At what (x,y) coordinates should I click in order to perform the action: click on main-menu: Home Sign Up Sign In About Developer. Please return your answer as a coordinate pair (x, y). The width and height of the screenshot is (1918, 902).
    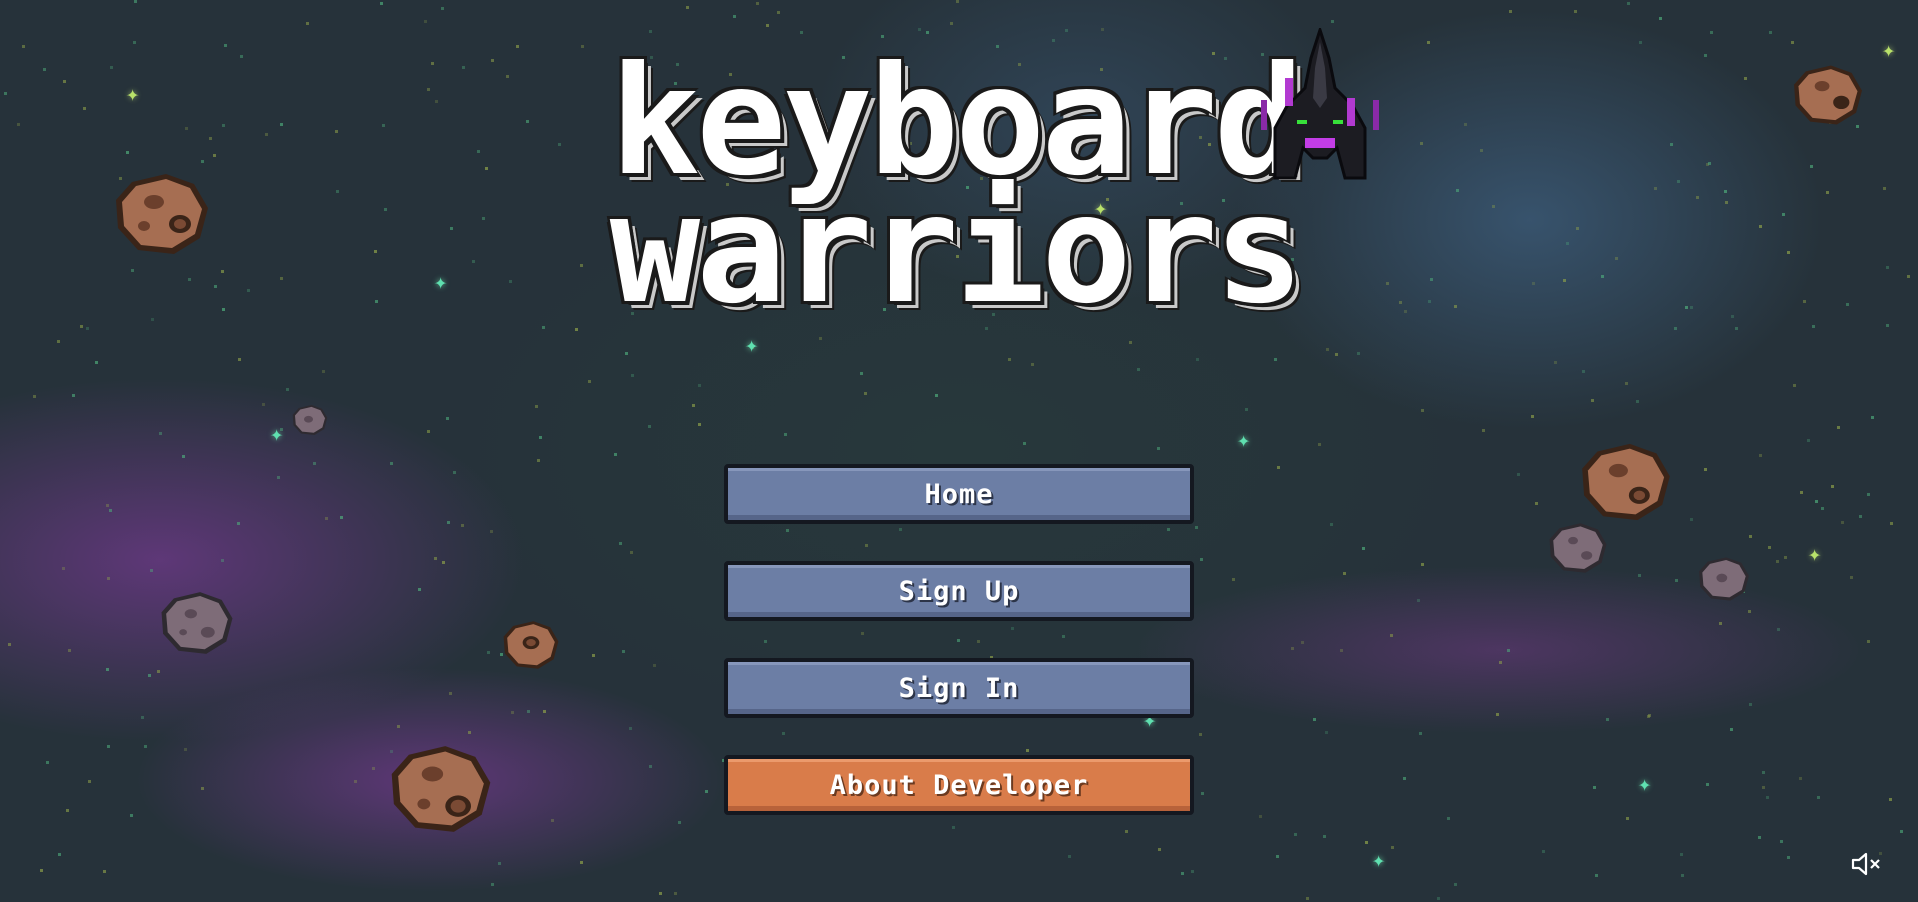
    Looking at the image, I should click on (959, 658).